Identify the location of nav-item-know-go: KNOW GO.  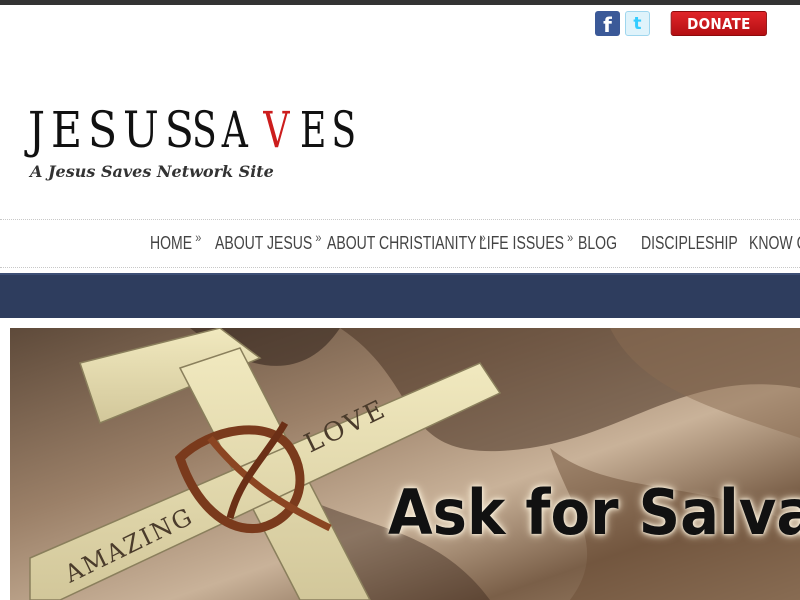
(774, 243).